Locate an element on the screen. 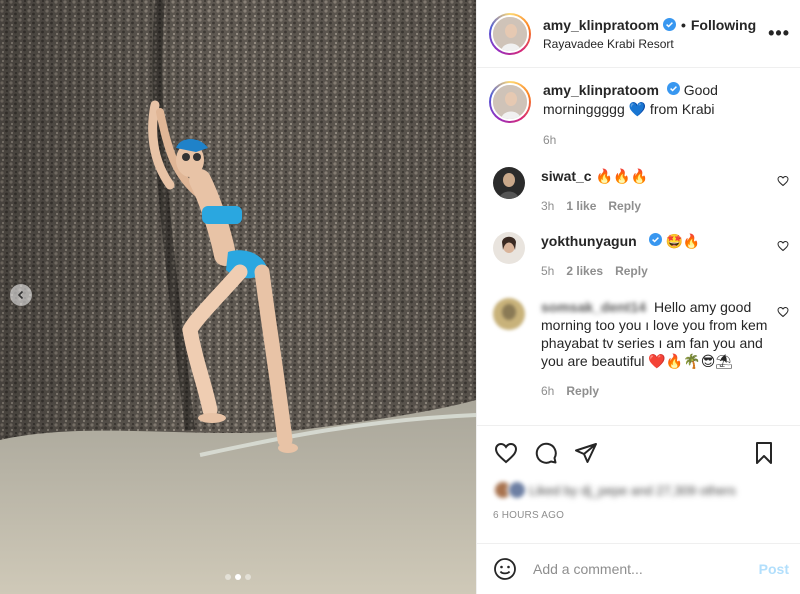 The width and height of the screenshot is (800, 594). chevron-left-icon is located at coordinates (20, 295).